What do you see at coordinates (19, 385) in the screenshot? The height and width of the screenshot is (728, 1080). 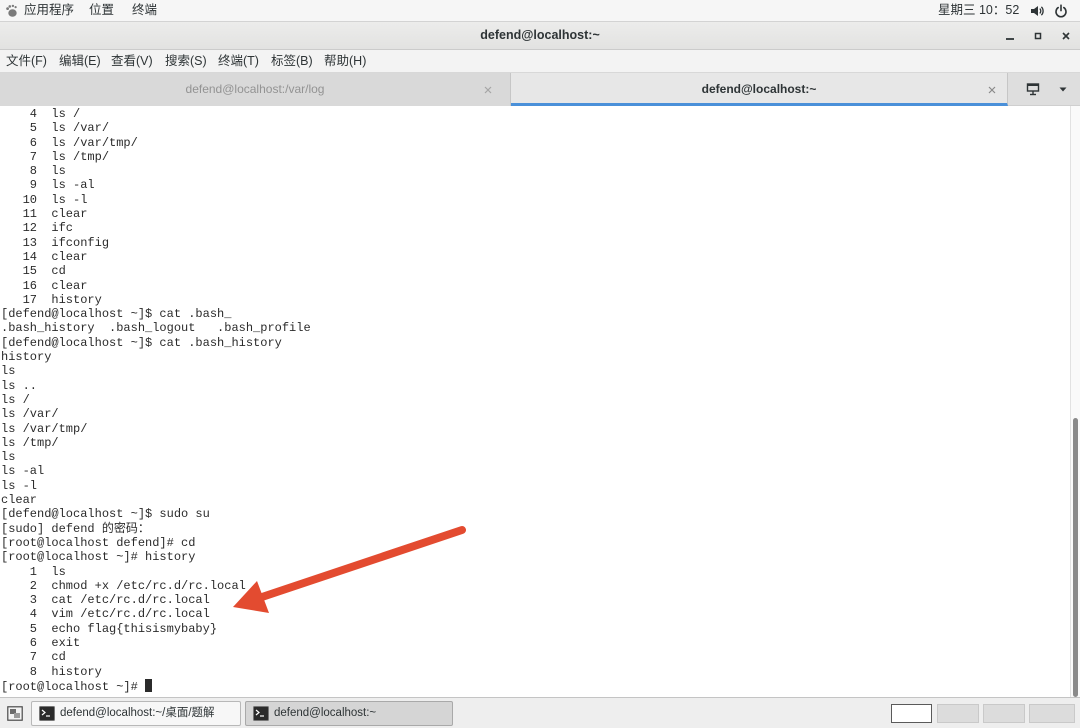 I see `terminal-line: ls ..` at bounding box center [19, 385].